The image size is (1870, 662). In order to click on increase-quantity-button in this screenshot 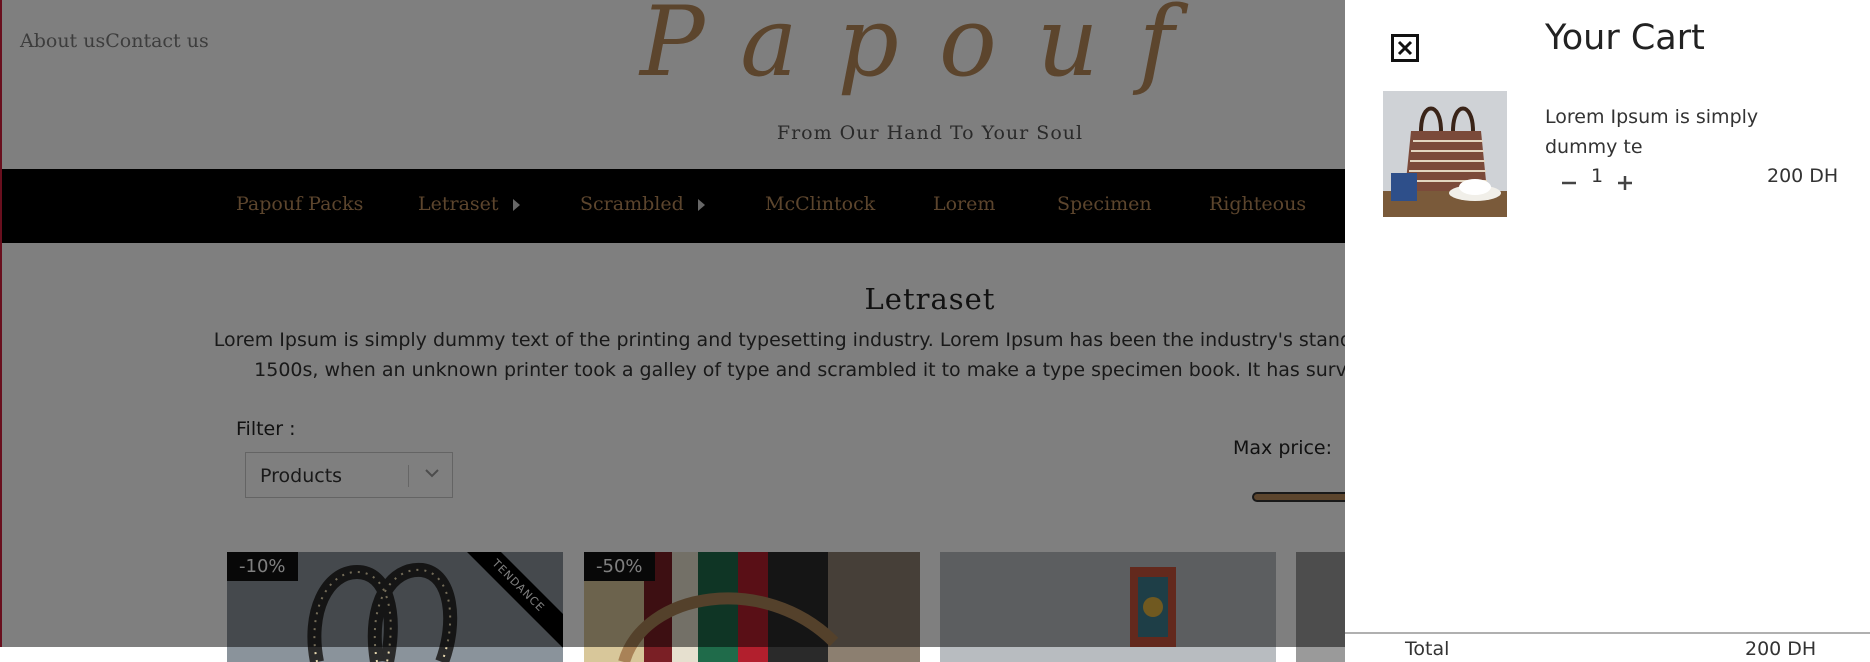, I will do `click(1625, 182)`.